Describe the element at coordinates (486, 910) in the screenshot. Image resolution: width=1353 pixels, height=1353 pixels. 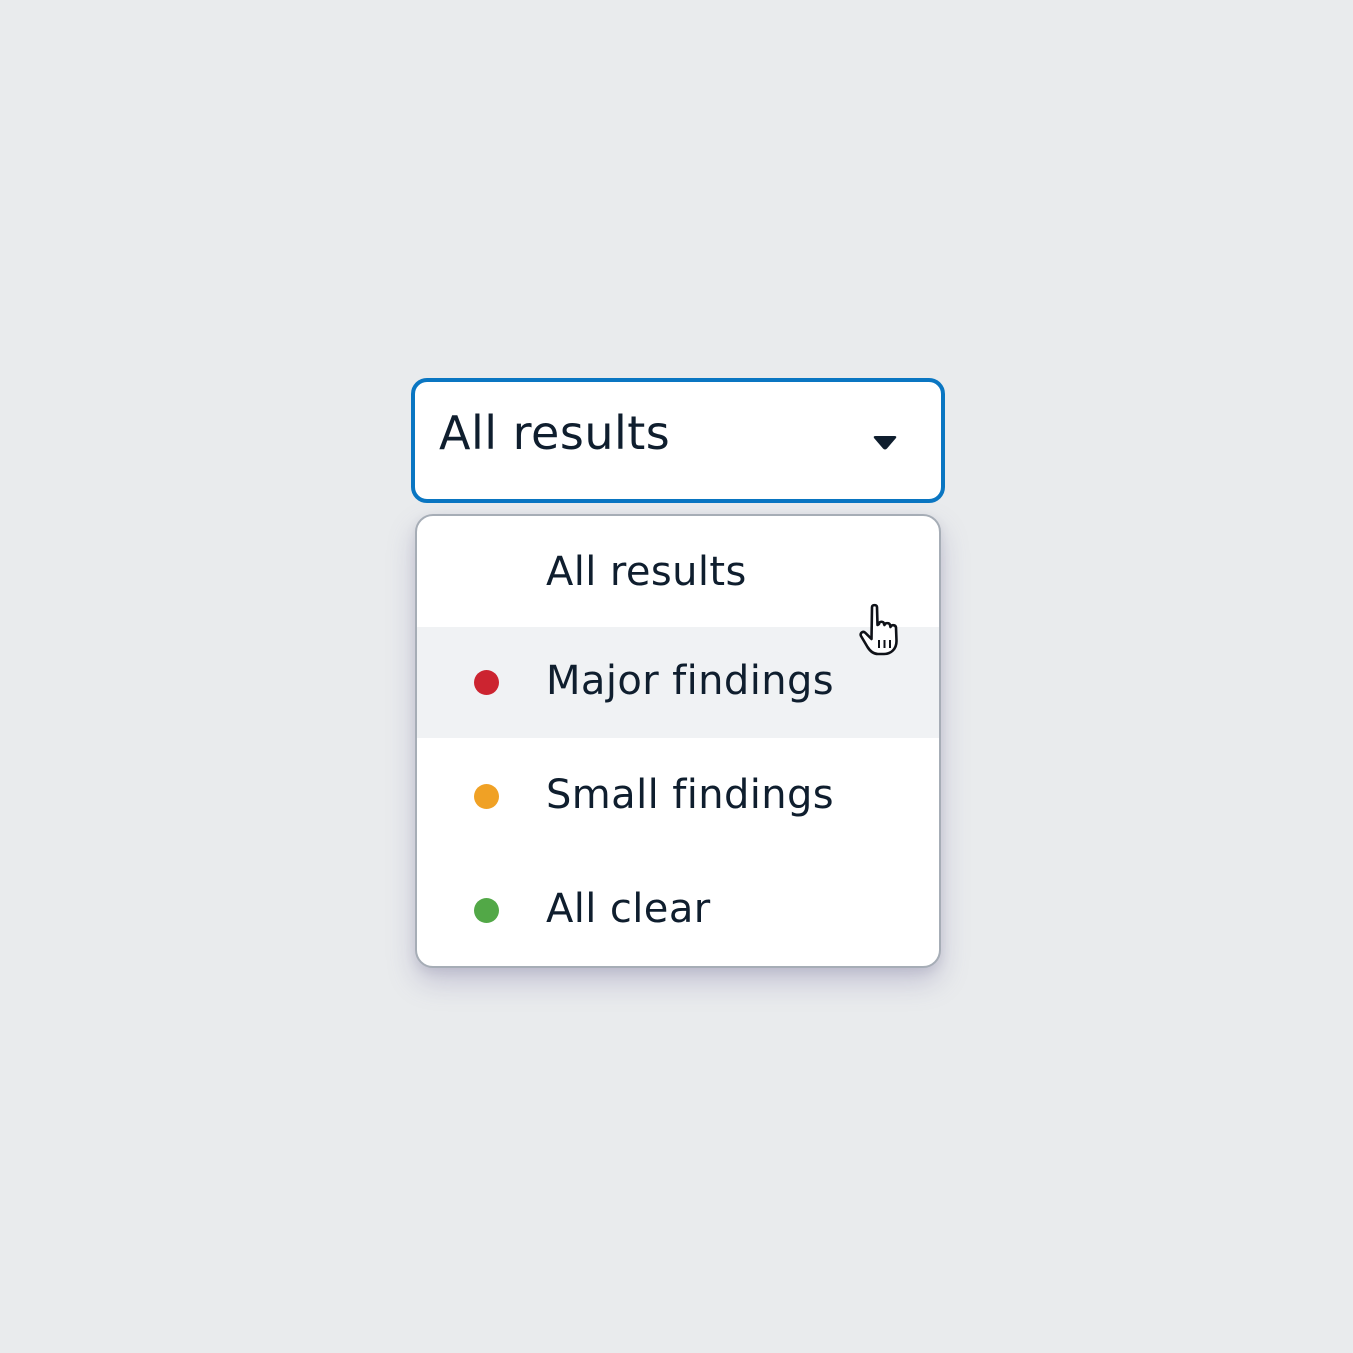
I see `green-status-dot-icon` at that location.